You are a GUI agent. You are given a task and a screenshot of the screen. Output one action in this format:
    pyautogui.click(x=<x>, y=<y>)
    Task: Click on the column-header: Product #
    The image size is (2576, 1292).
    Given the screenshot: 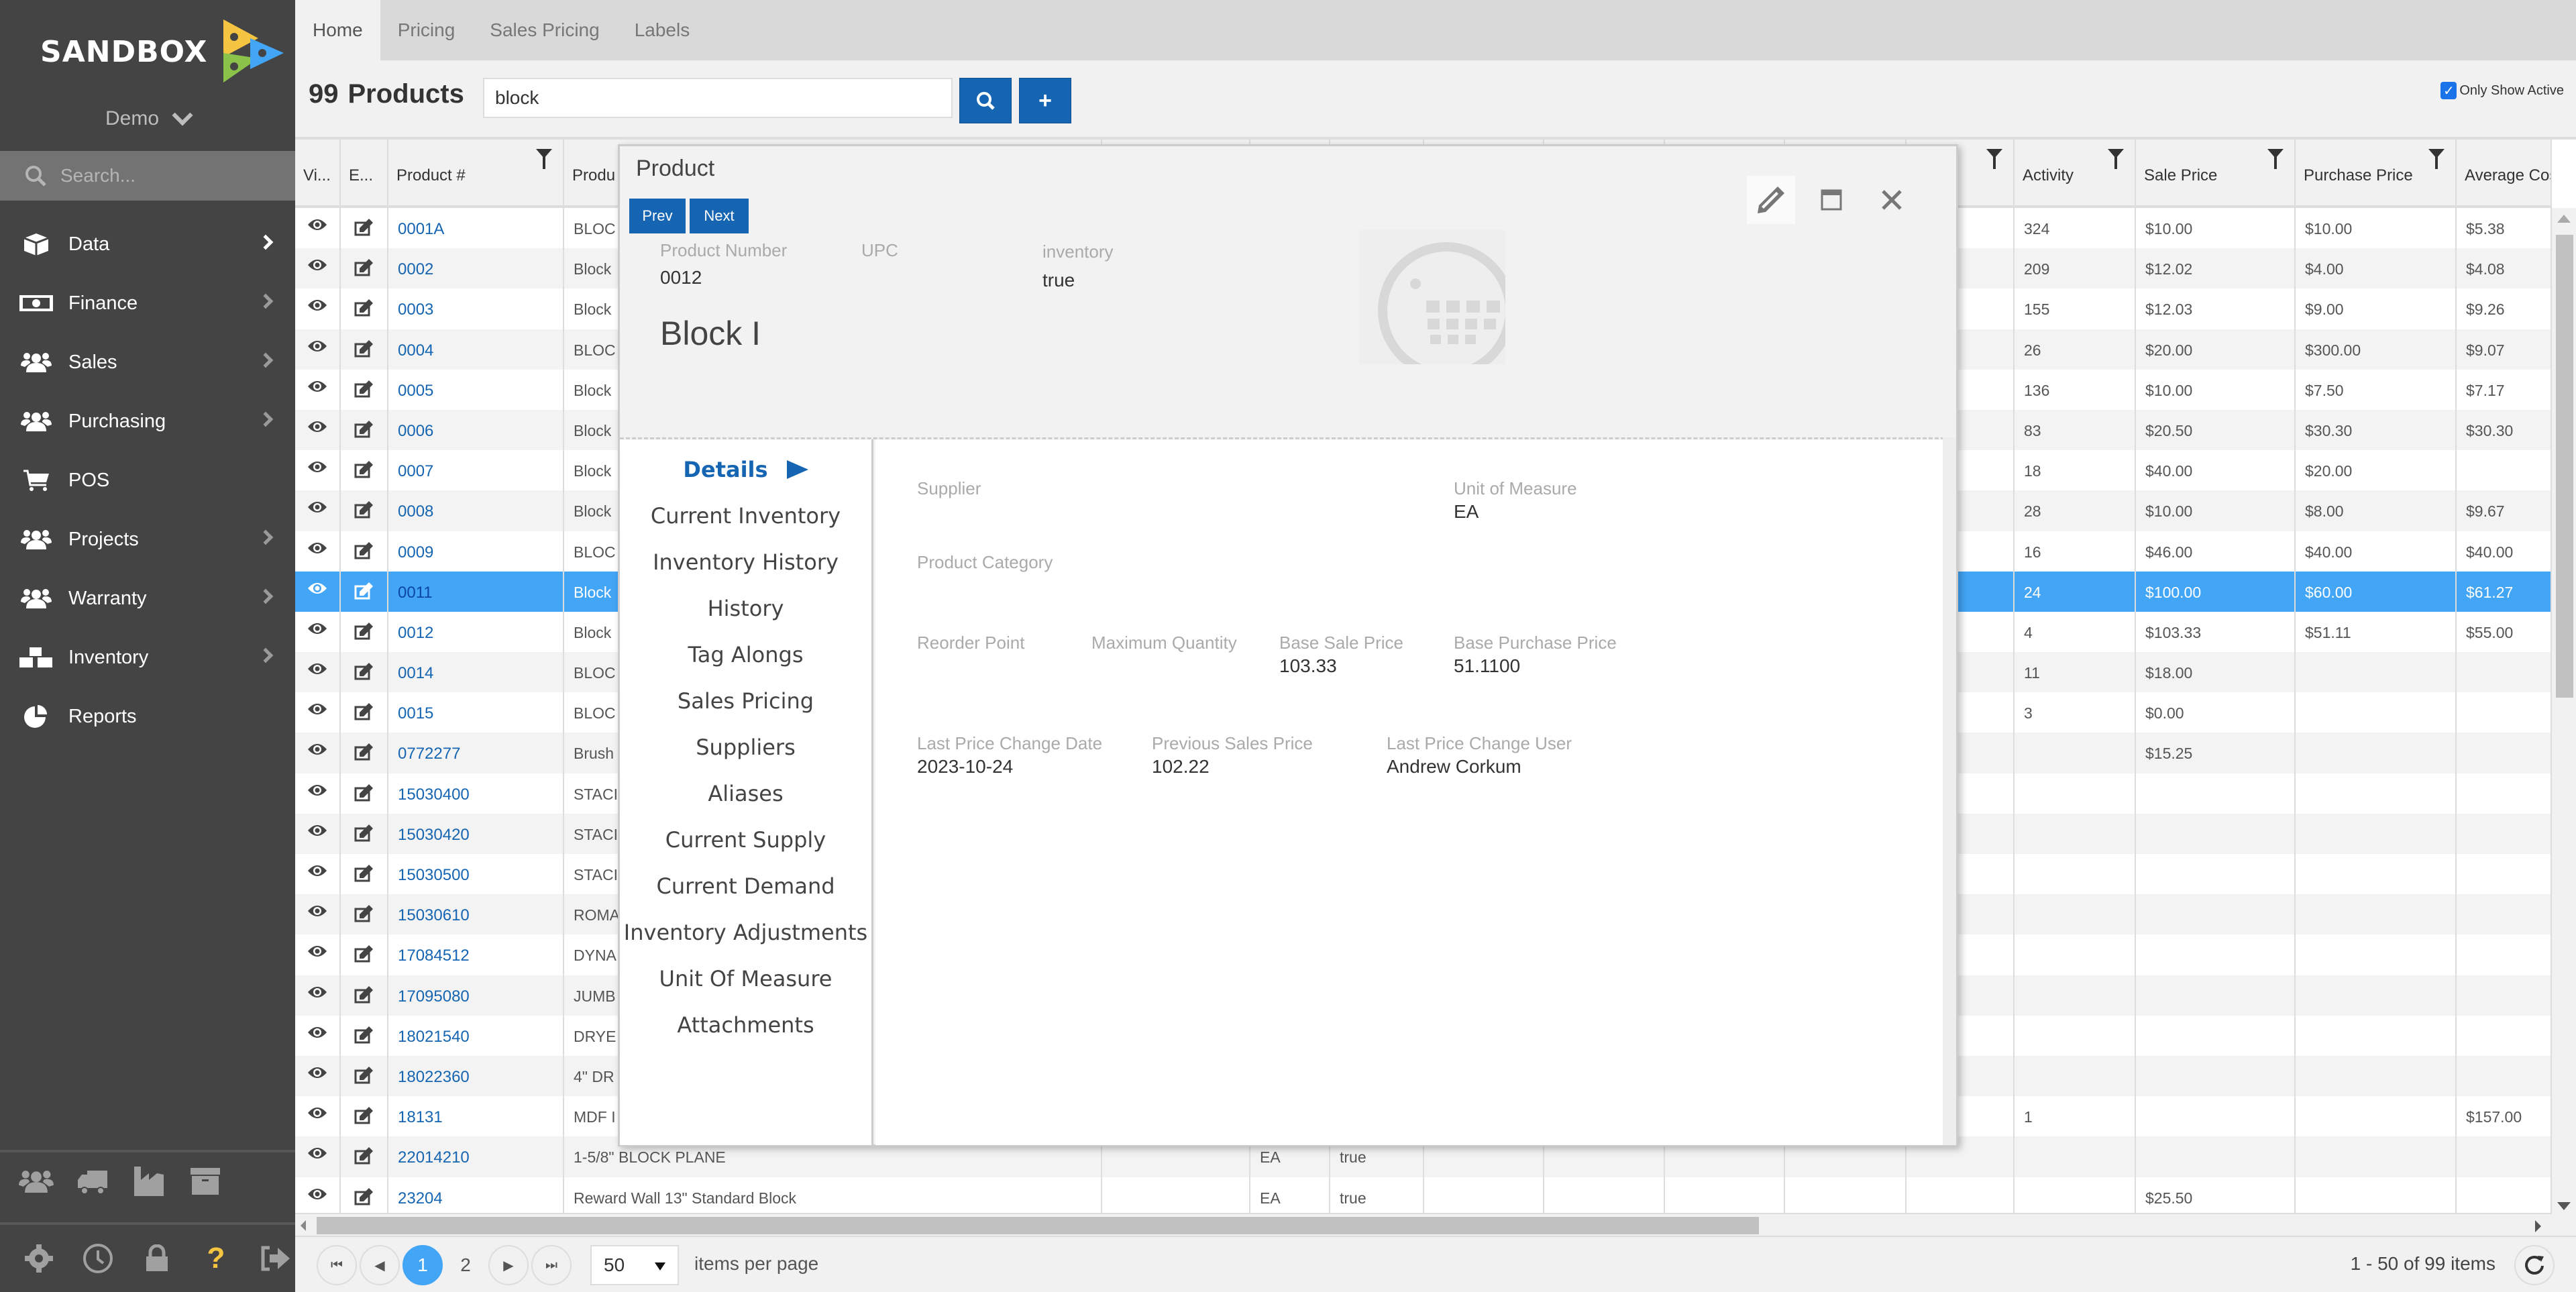 What is the action you would take?
    pyautogui.click(x=476, y=172)
    